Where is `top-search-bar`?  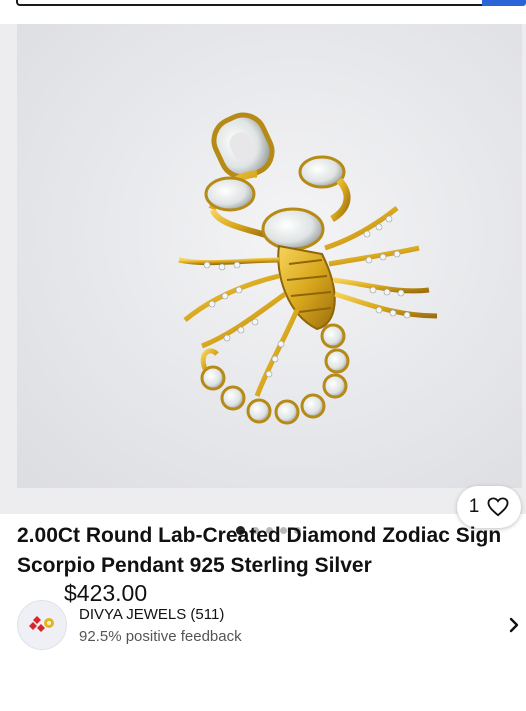
top-search-bar is located at coordinates (263, 11).